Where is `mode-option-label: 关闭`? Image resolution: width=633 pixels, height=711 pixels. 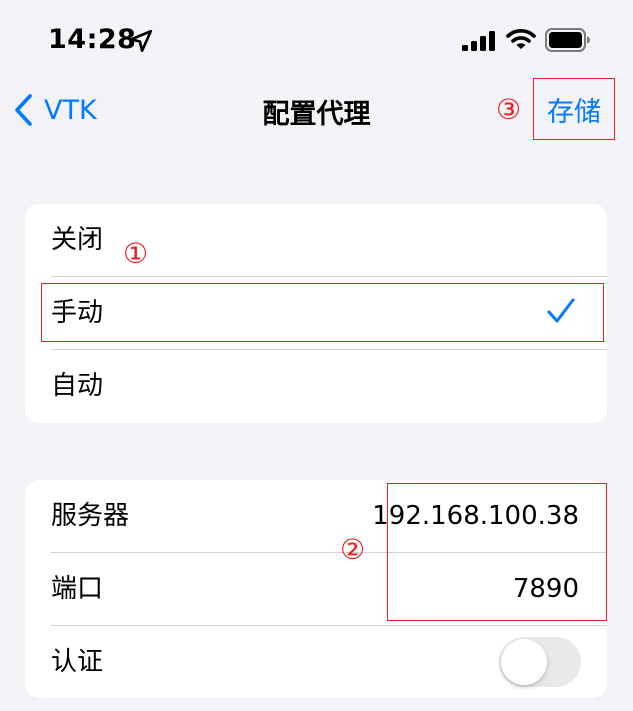 mode-option-label: 关闭 is located at coordinates (77, 240).